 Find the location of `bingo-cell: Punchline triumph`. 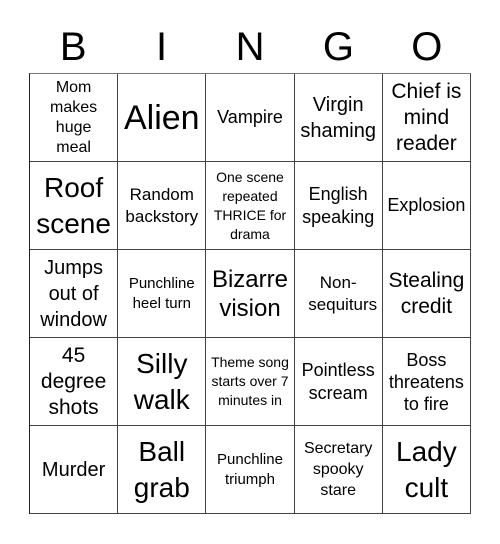

bingo-cell: Punchline triumph is located at coordinates (250, 470).